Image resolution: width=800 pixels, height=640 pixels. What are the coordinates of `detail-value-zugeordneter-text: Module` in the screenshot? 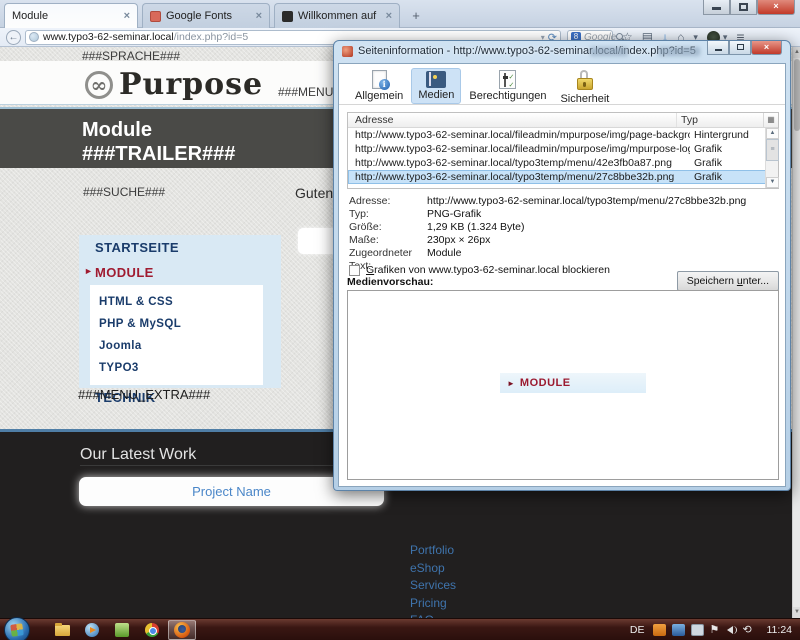 It's located at (444, 253).